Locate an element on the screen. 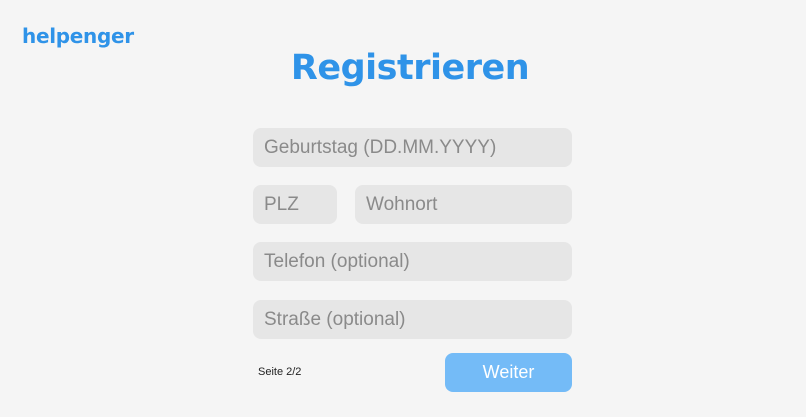 The height and width of the screenshot is (417, 806). birthday-field is located at coordinates (412, 147).